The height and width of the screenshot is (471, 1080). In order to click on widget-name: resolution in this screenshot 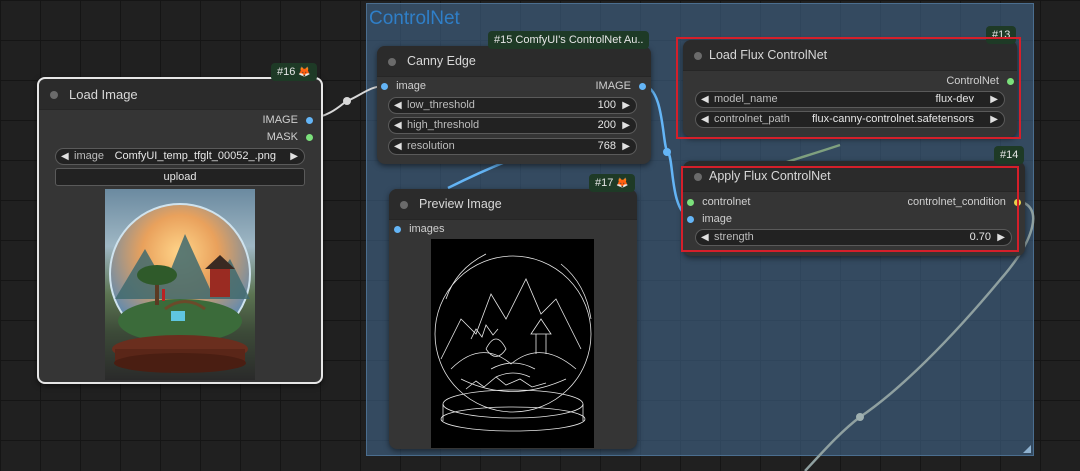, I will do `click(431, 146)`.